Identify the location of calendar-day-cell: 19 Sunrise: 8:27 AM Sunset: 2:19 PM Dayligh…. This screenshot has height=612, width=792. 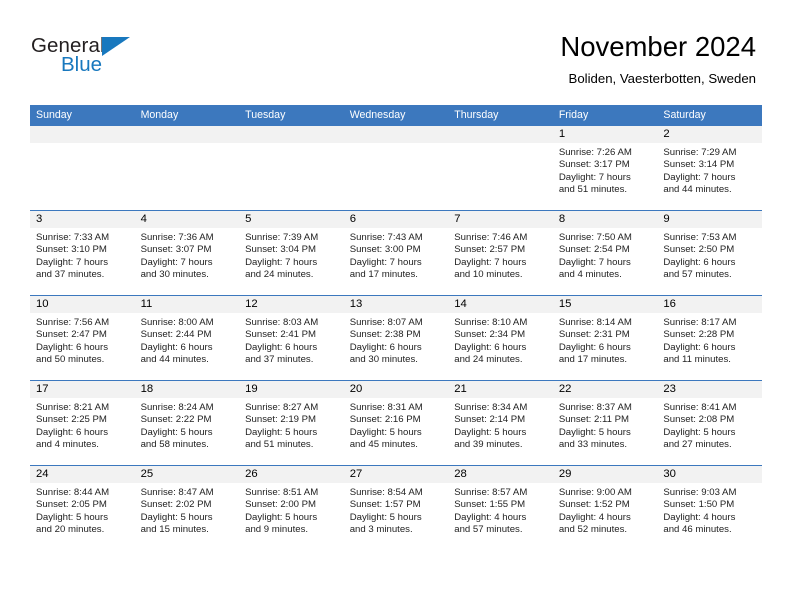
(291, 423).